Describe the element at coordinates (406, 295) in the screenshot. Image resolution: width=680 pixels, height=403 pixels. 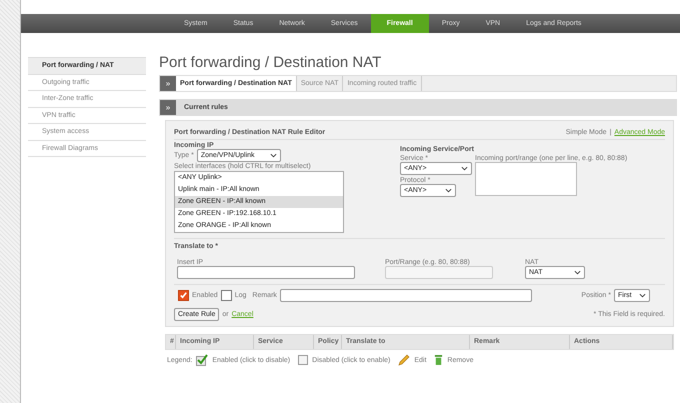
I see `remark-input` at that location.